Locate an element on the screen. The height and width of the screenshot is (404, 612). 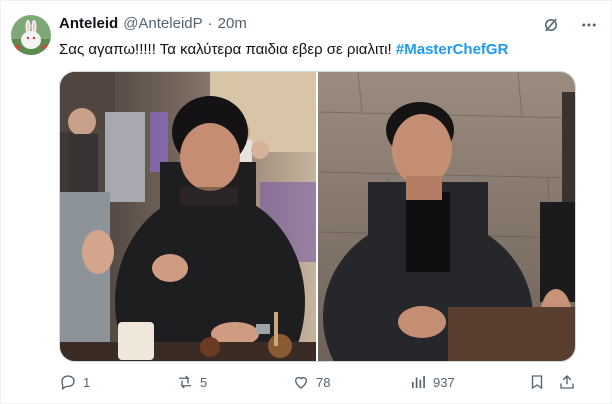
bookmark-icon is located at coordinates (537, 382).